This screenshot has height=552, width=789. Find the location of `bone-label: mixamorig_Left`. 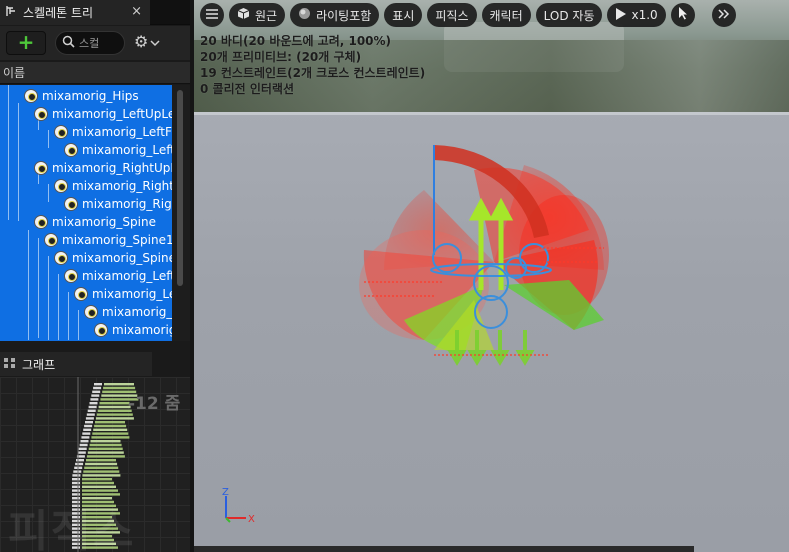

bone-label: mixamorig_Left is located at coordinates (127, 150).